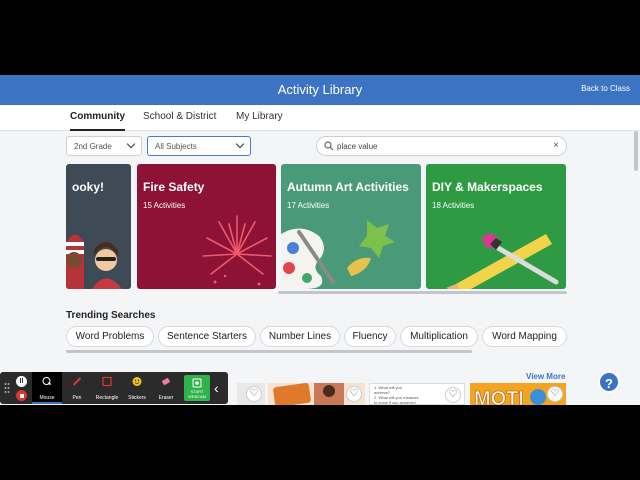 This screenshot has height=480, width=640. Describe the element at coordinates (207, 336) in the screenshot. I see `trending-pill: Sentence Starters` at that location.